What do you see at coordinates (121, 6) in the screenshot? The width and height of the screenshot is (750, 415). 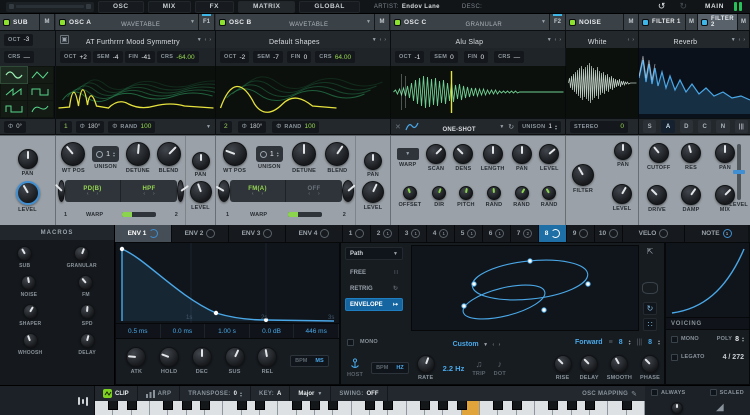 I see `tab-osc: OSC` at bounding box center [121, 6].